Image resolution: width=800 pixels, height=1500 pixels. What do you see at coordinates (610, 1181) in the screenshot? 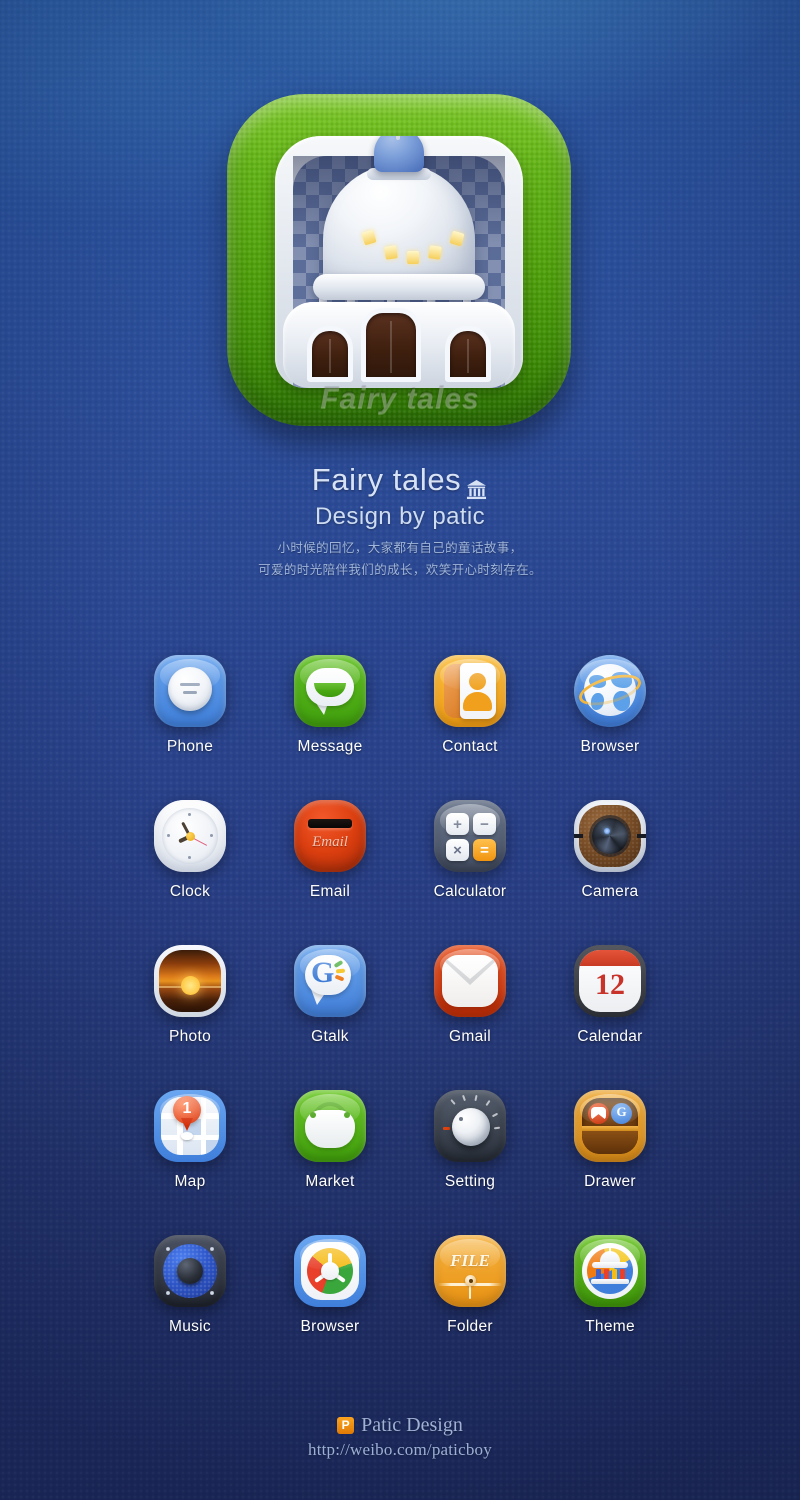
I see `app-label: Drawer` at bounding box center [610, 1181].